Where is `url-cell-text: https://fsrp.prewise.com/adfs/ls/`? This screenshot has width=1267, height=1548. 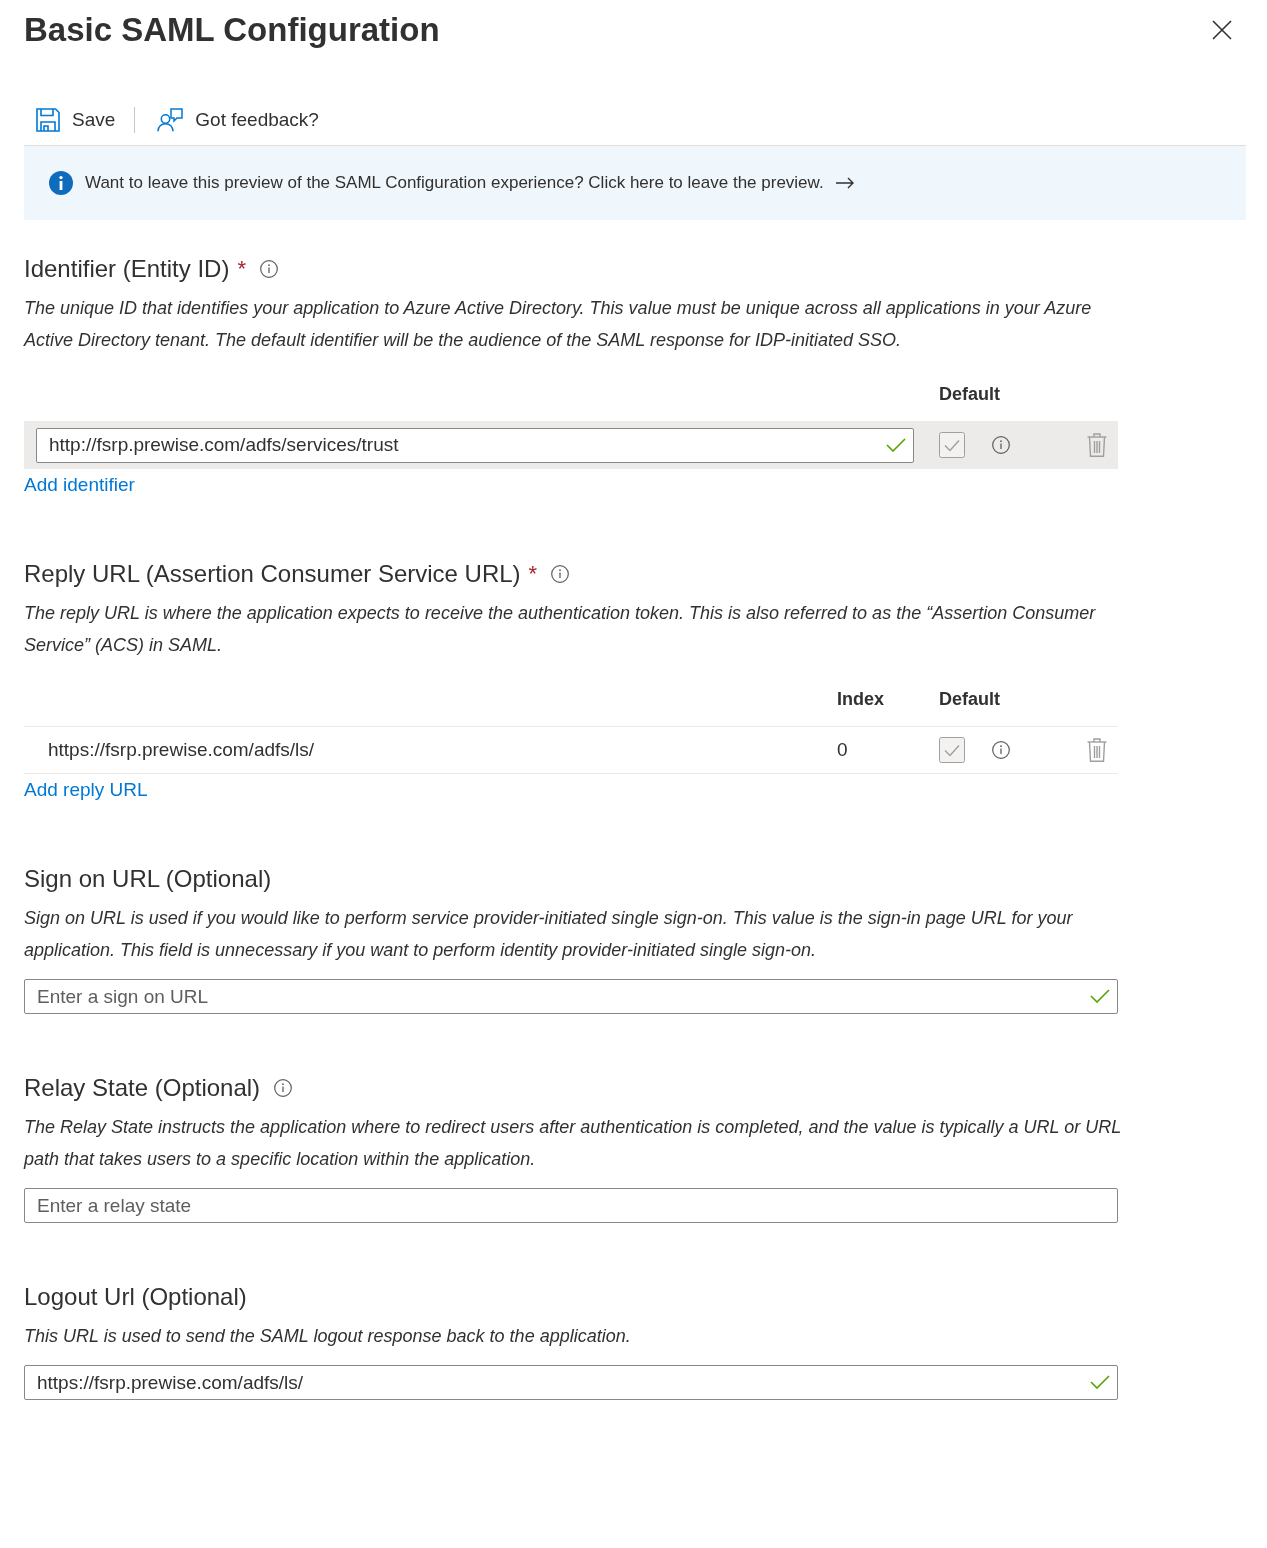
url-cell-text: https://fsrp.prewise.com/adfs/ls/ is located at coordinates (181, 750).